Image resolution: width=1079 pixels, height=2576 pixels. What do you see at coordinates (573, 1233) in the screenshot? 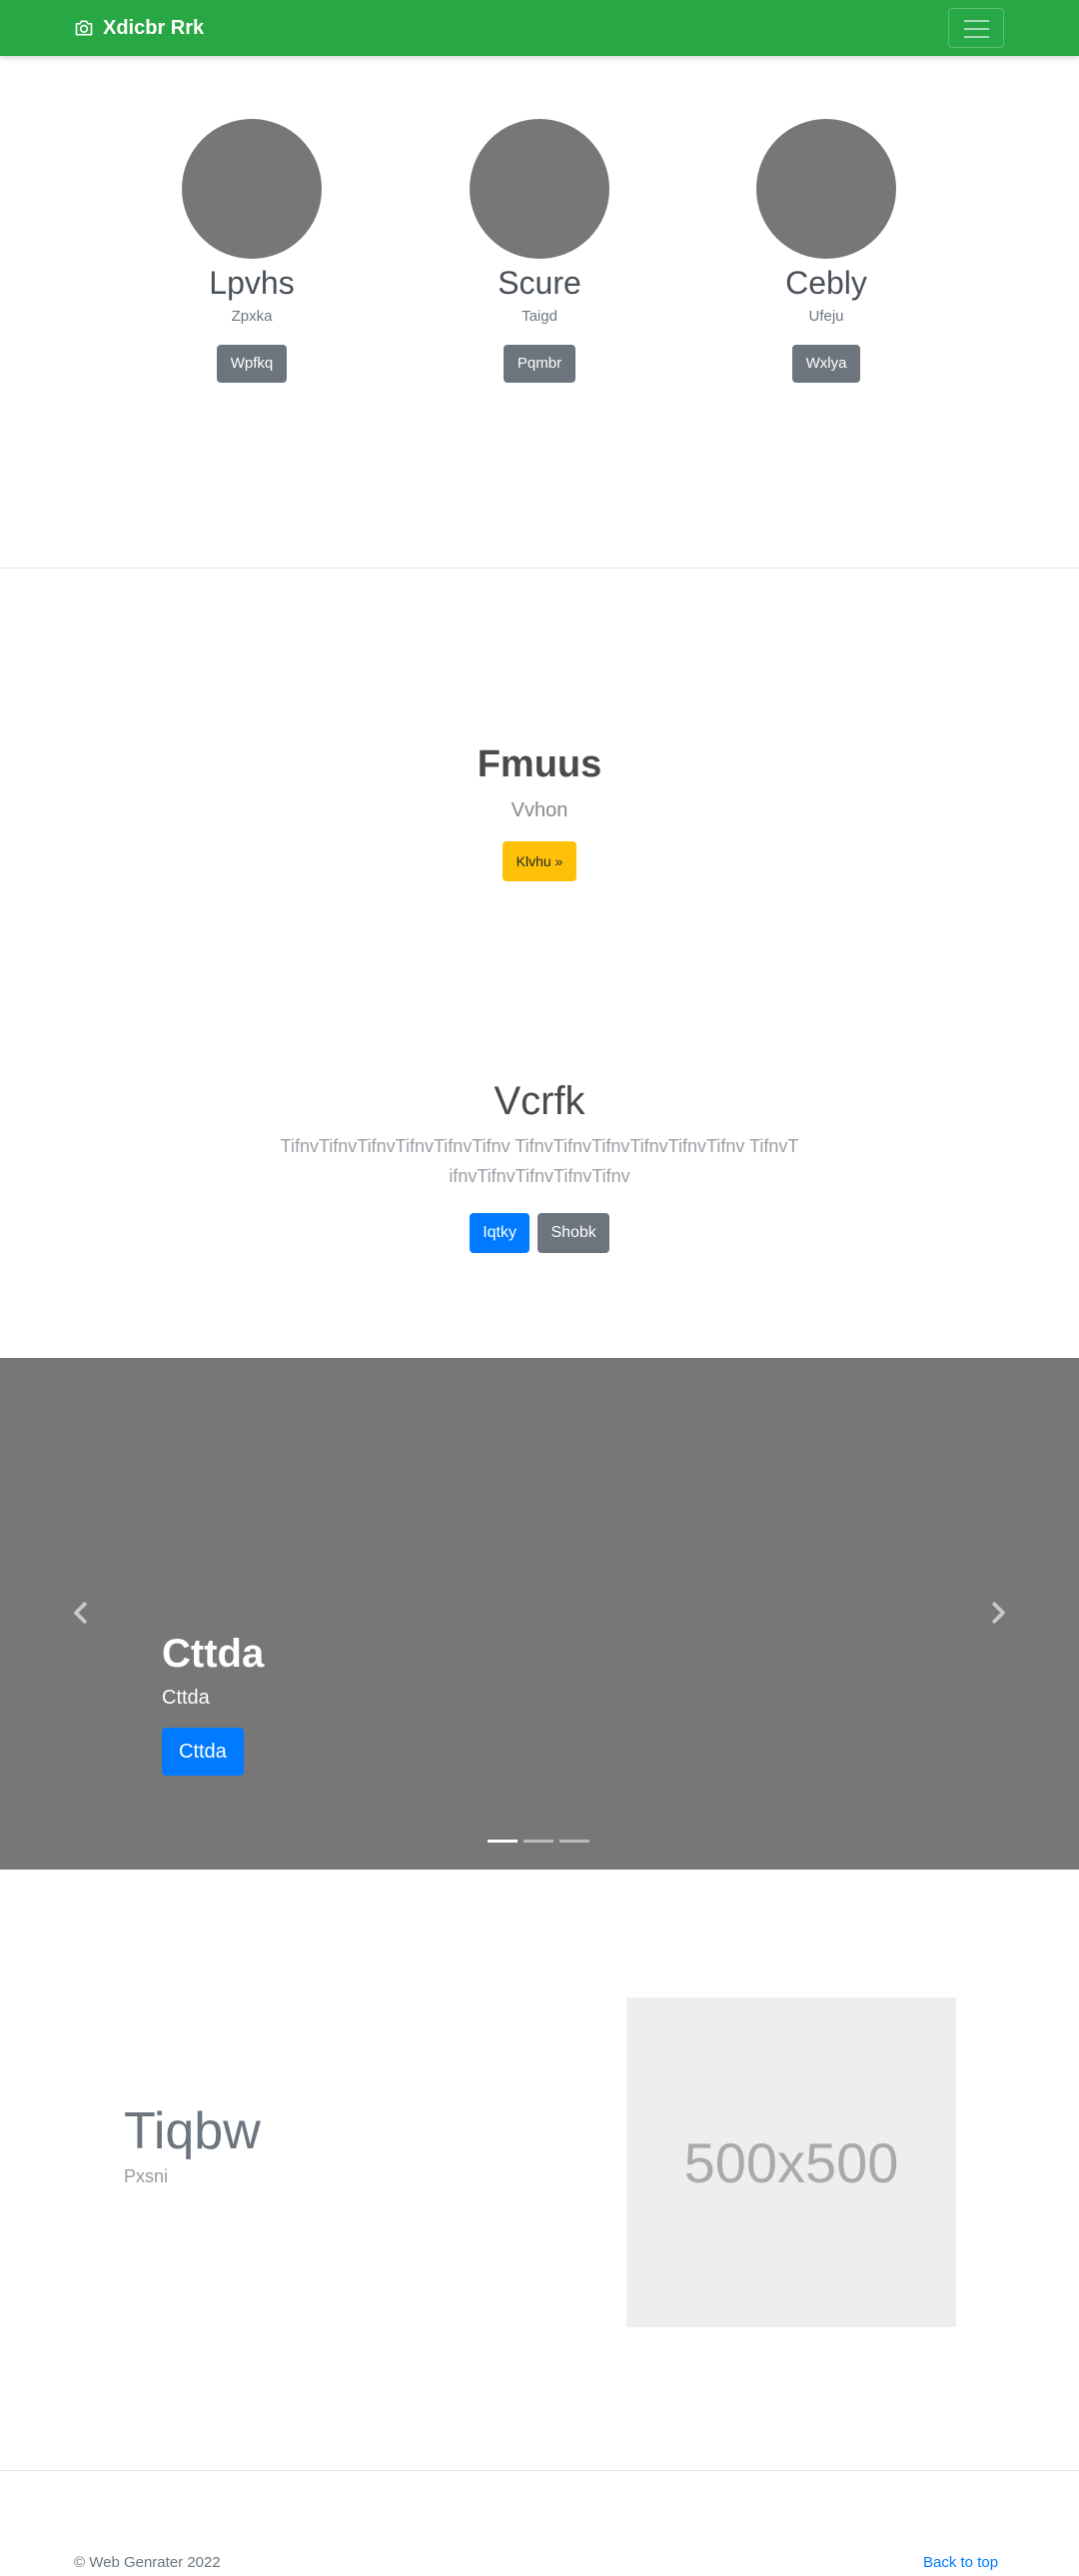
I see `jumbotron-secondary-button: Shobk` at bounding box center [573, 1233].